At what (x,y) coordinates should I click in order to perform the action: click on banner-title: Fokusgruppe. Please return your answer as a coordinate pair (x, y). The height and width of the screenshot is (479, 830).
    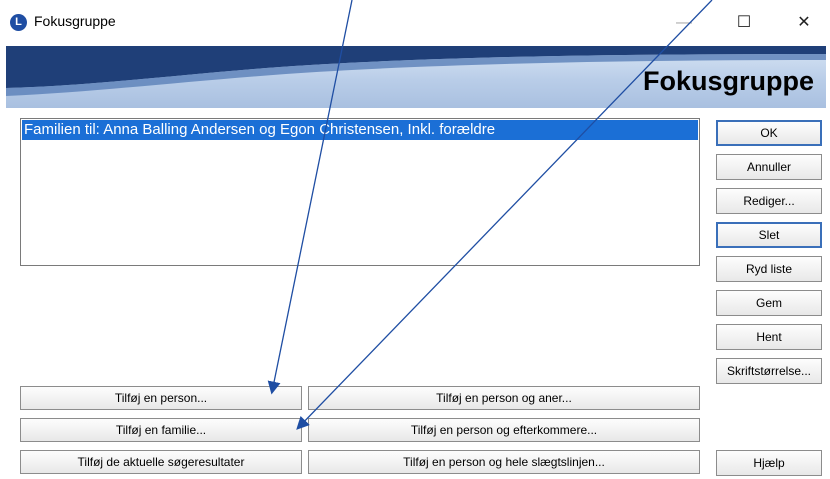
    Looking at the image, I should click on (728, 81).